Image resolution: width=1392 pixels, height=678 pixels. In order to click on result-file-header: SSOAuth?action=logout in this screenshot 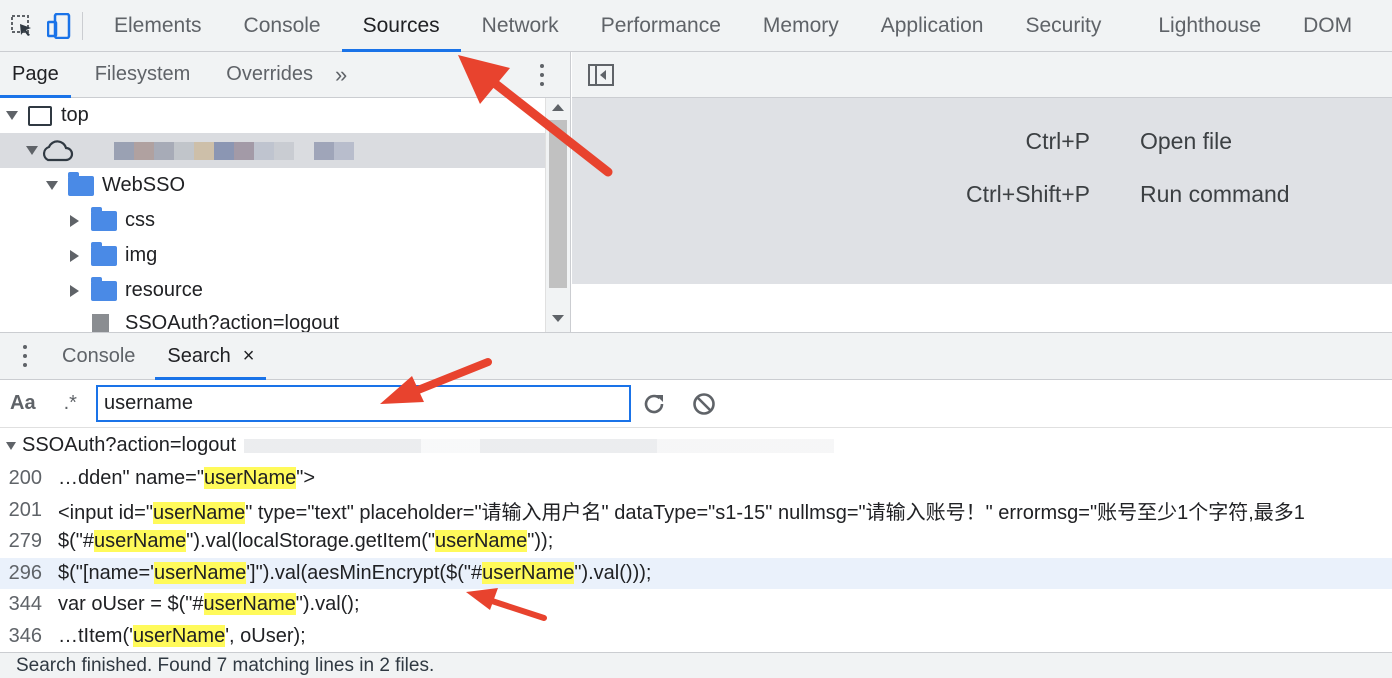, I will do `click(696, 445)`.